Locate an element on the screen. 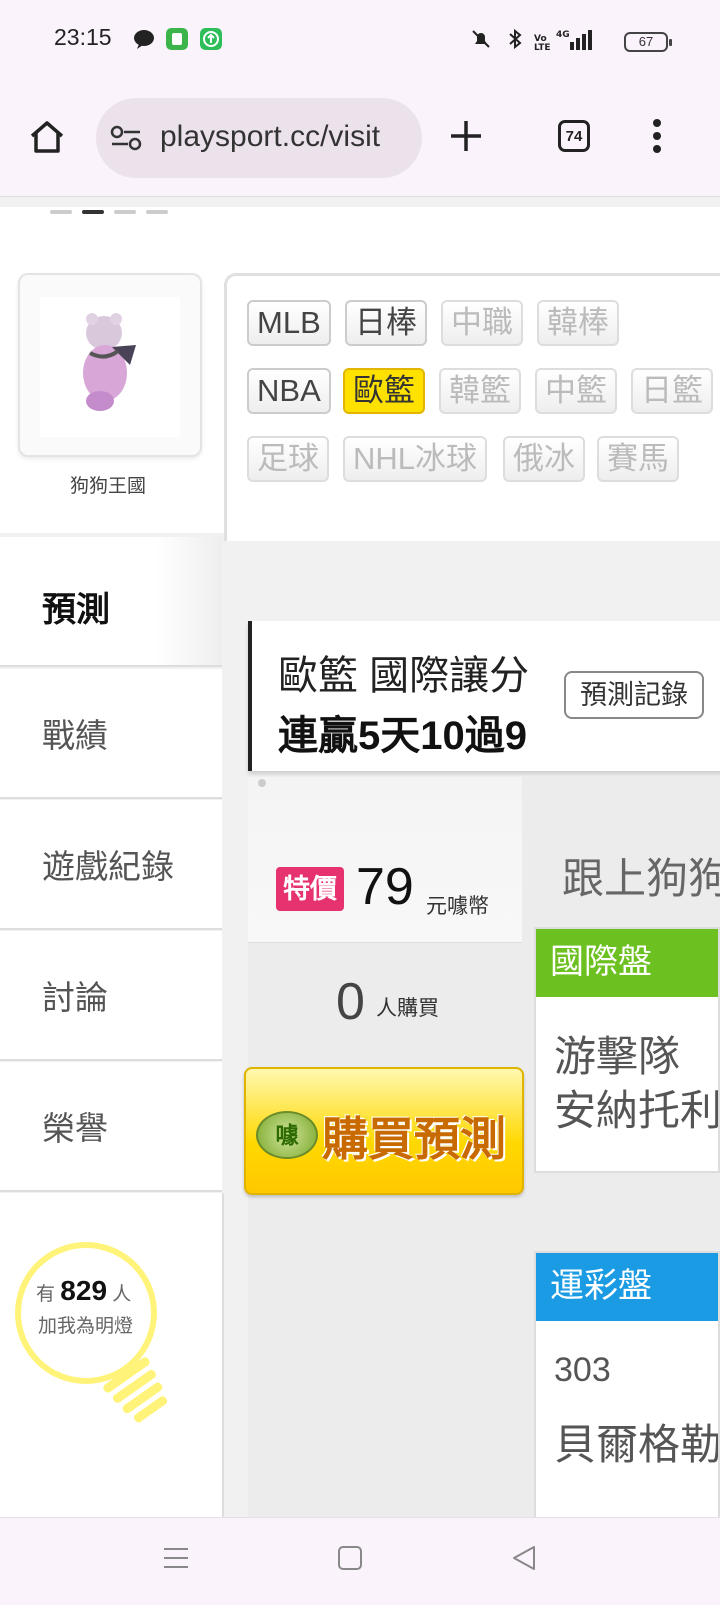  fans-count: 有 829 人 is located at coordinates (83, 1291).